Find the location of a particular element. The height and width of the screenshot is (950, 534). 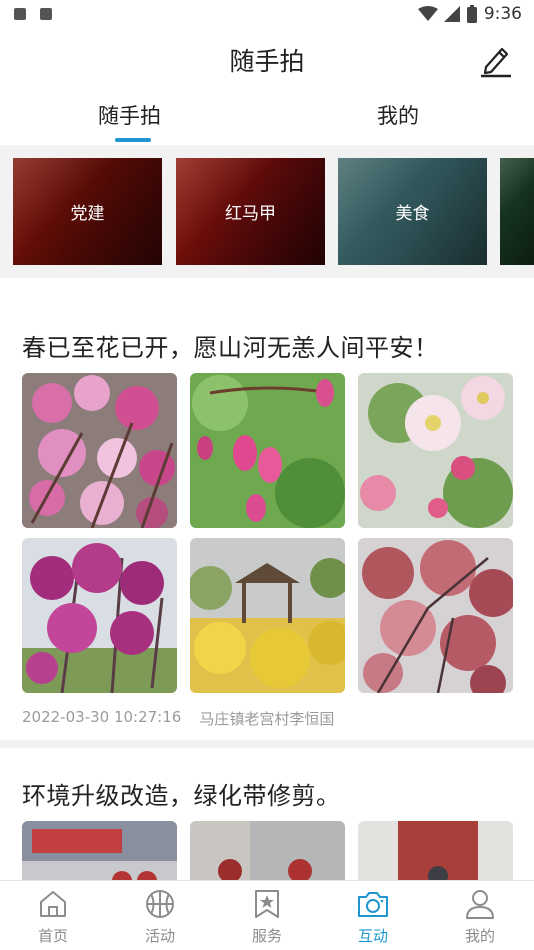

photo-grid is located at coordinates (268, 851).